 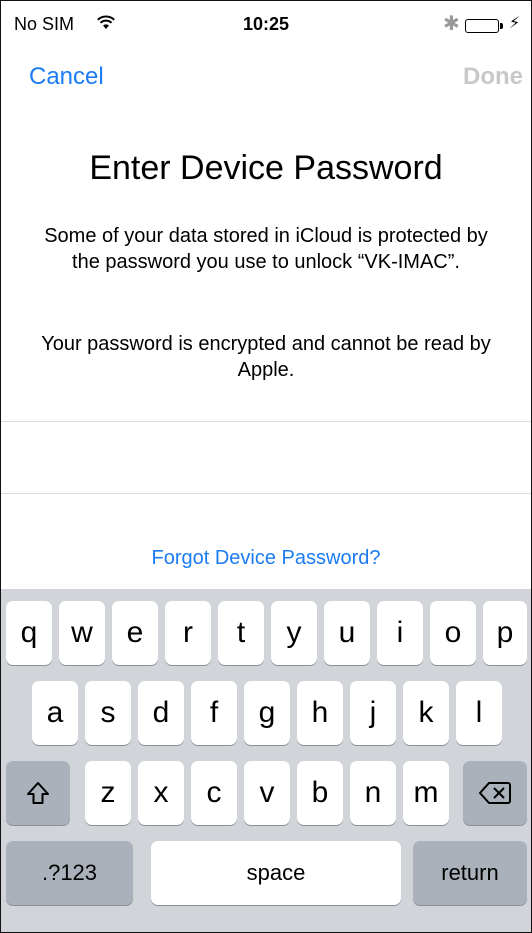 What do you see at coordinates (82, 633) in the screenshot?
I see `key-w: w` at bounding box center [82, 633].